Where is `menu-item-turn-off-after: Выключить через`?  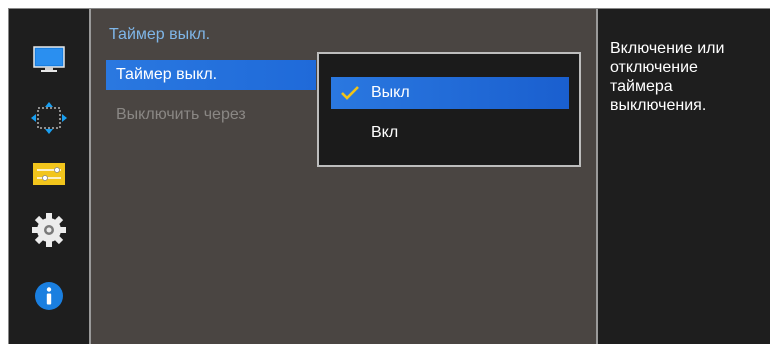 menu-item-turn-off-after: Выключить через is located at coordinates (211, 115).